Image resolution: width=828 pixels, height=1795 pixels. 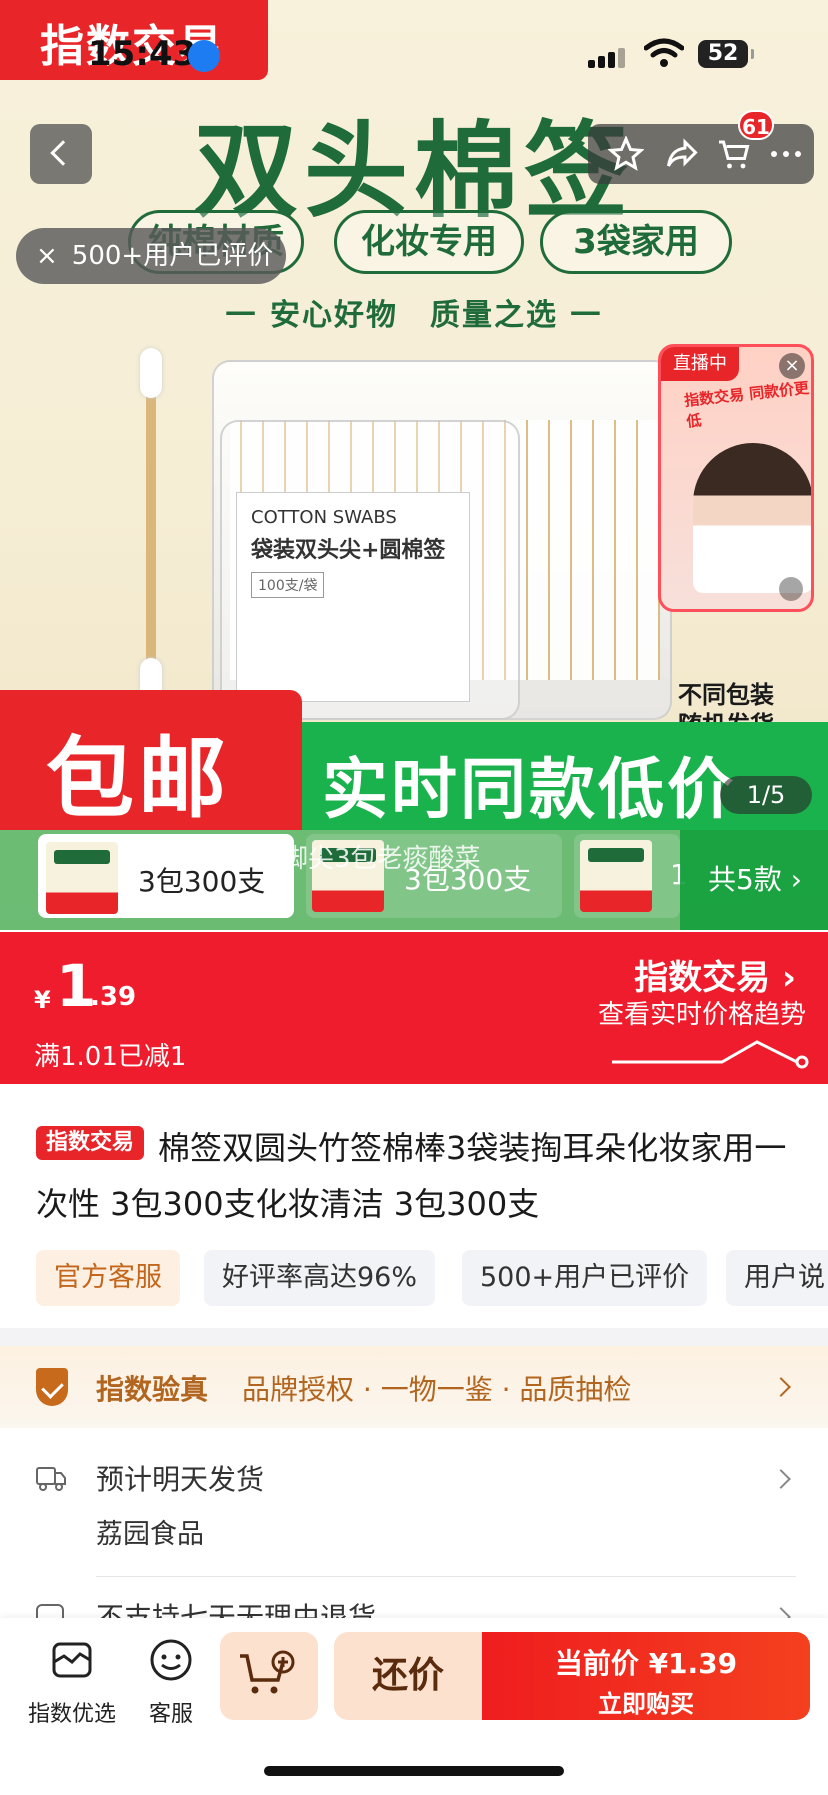 What do you see at coordinates (348, 550) in the screenshot?
I see `pack-label-cn: 袋装双头尖+圆棉签` at bounding box center [348, 550].